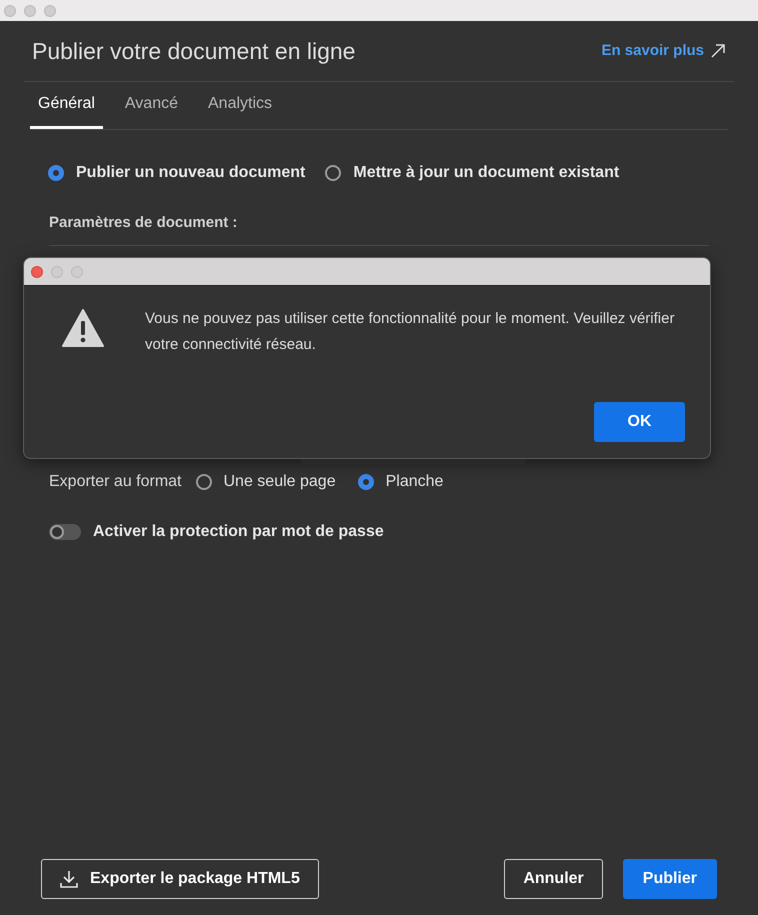 The image size is (758, 915). What do you see at coordinates (143, 222) in the screenshot?
I see `section-label: Paramètres de document :` at bounding box center [143, 222].